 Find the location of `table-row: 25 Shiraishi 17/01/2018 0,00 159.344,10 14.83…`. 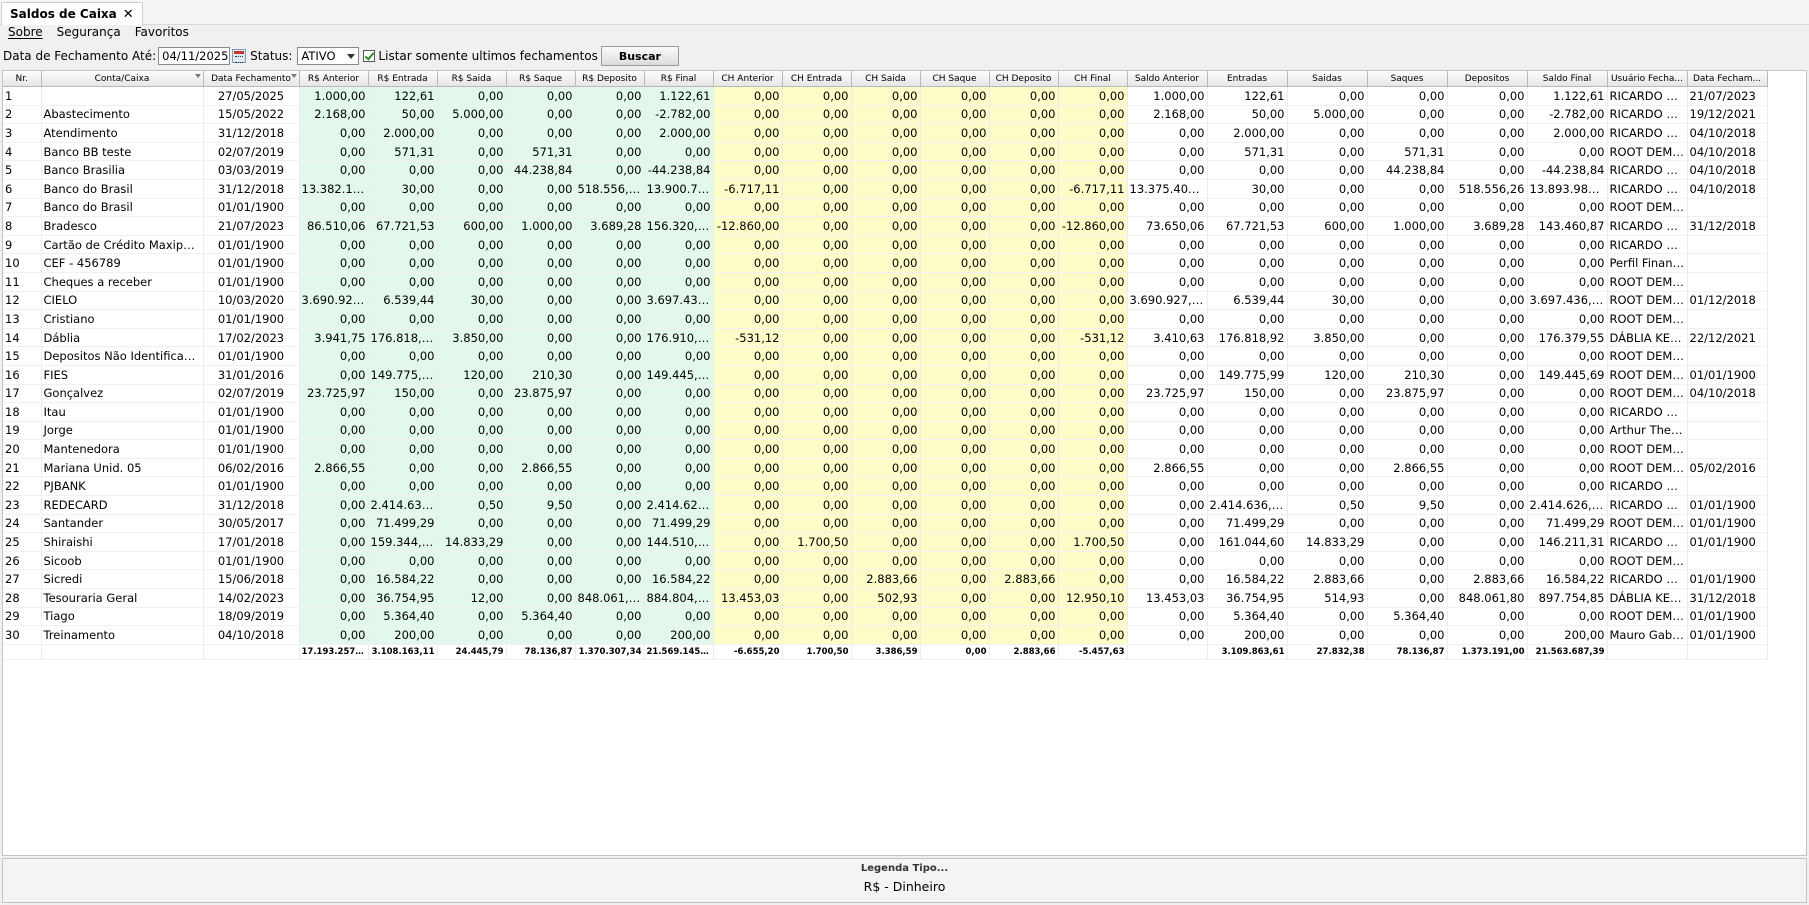

table-row: 25 Shiraishi 17/01/2018 0,00 159.344,10 14.83… is located at coordinates (885, 542).